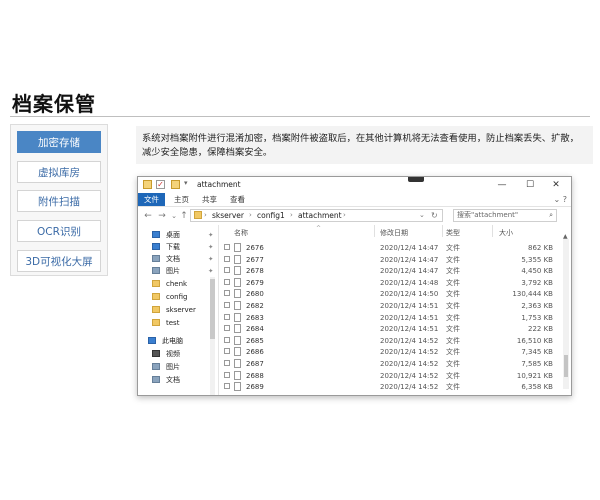 Image resolution: width=600 pixels, height=500 pixels. I want to click on file-row: 2679 2020/12/4 14:48 文件 3,792 KB, so click(394, 283).